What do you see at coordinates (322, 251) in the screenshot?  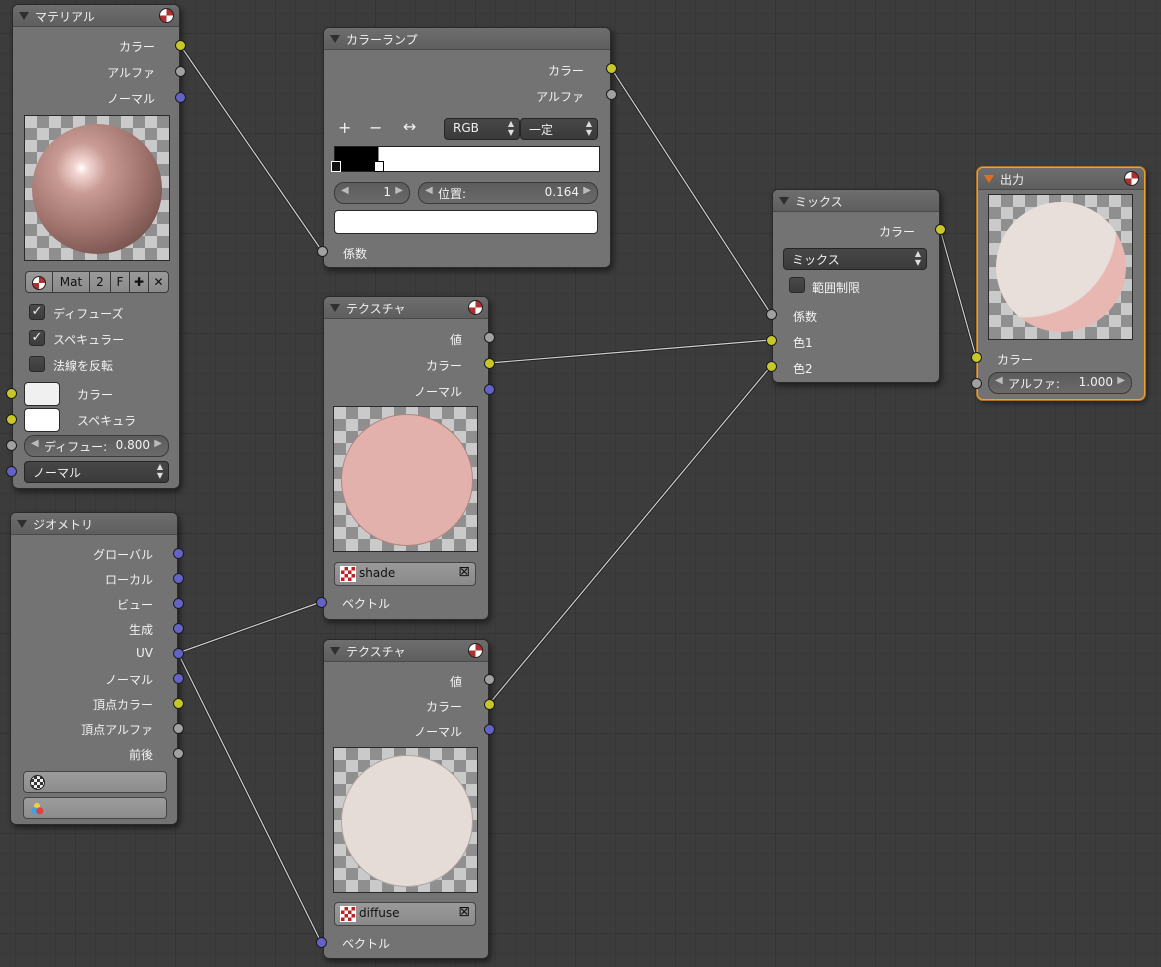 I see `colorramp-factor-input-socket` at bounding box center [322, 251].